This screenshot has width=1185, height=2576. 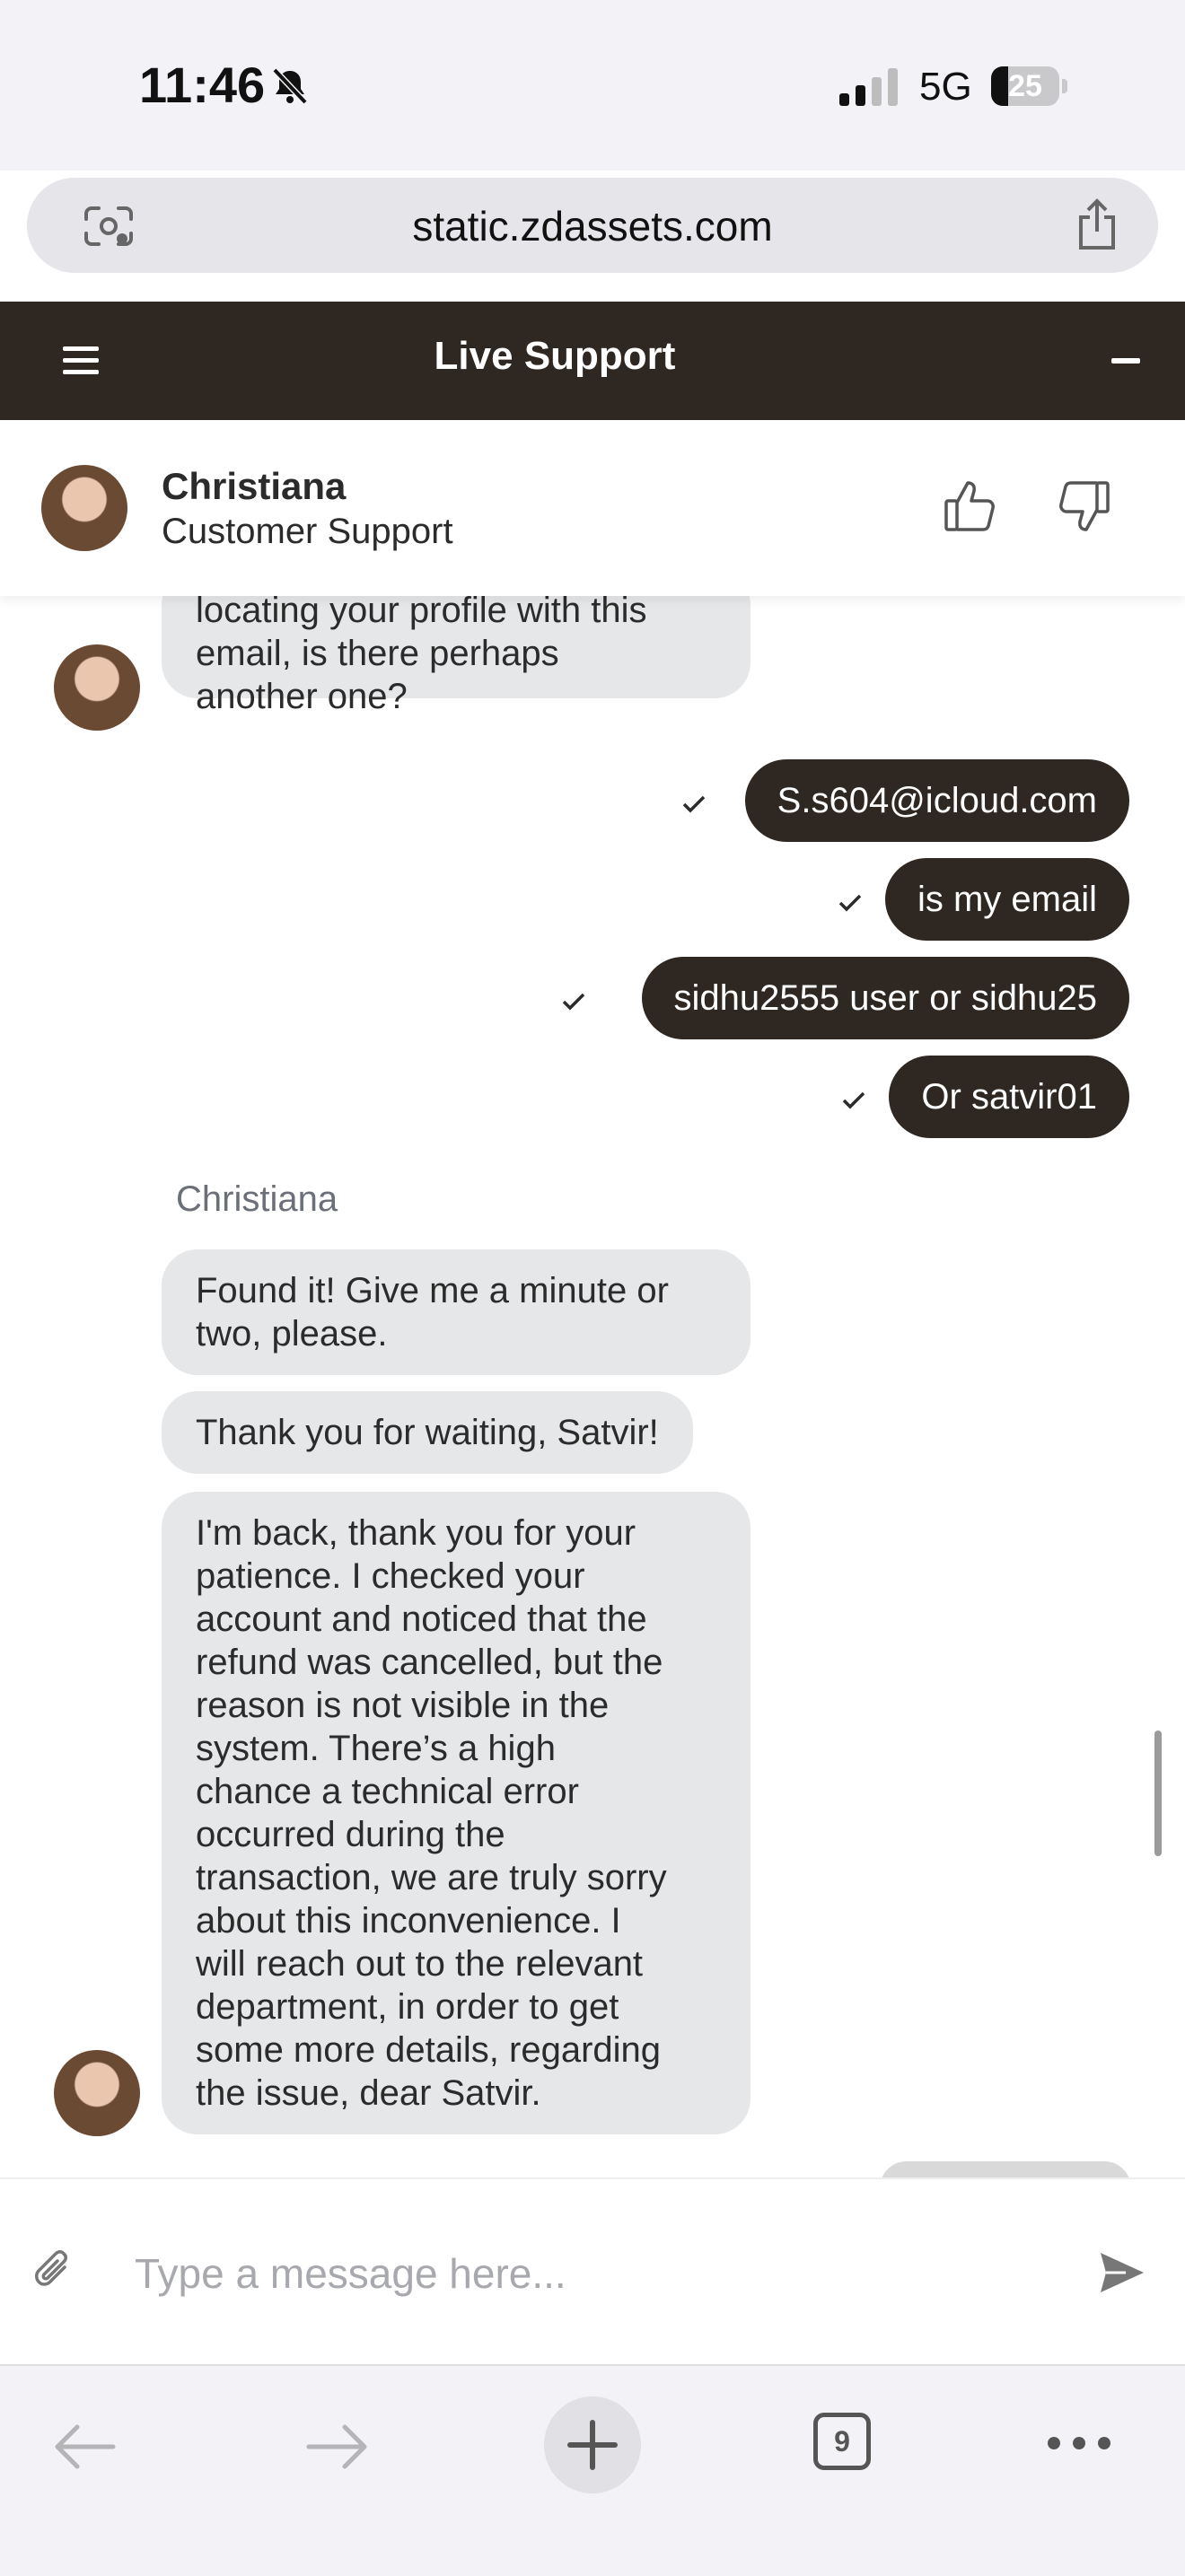 What do you see at coordinates (1125, 361) in the screenshot?
I see `minimize-icon` at bounding box center [1125, 361].